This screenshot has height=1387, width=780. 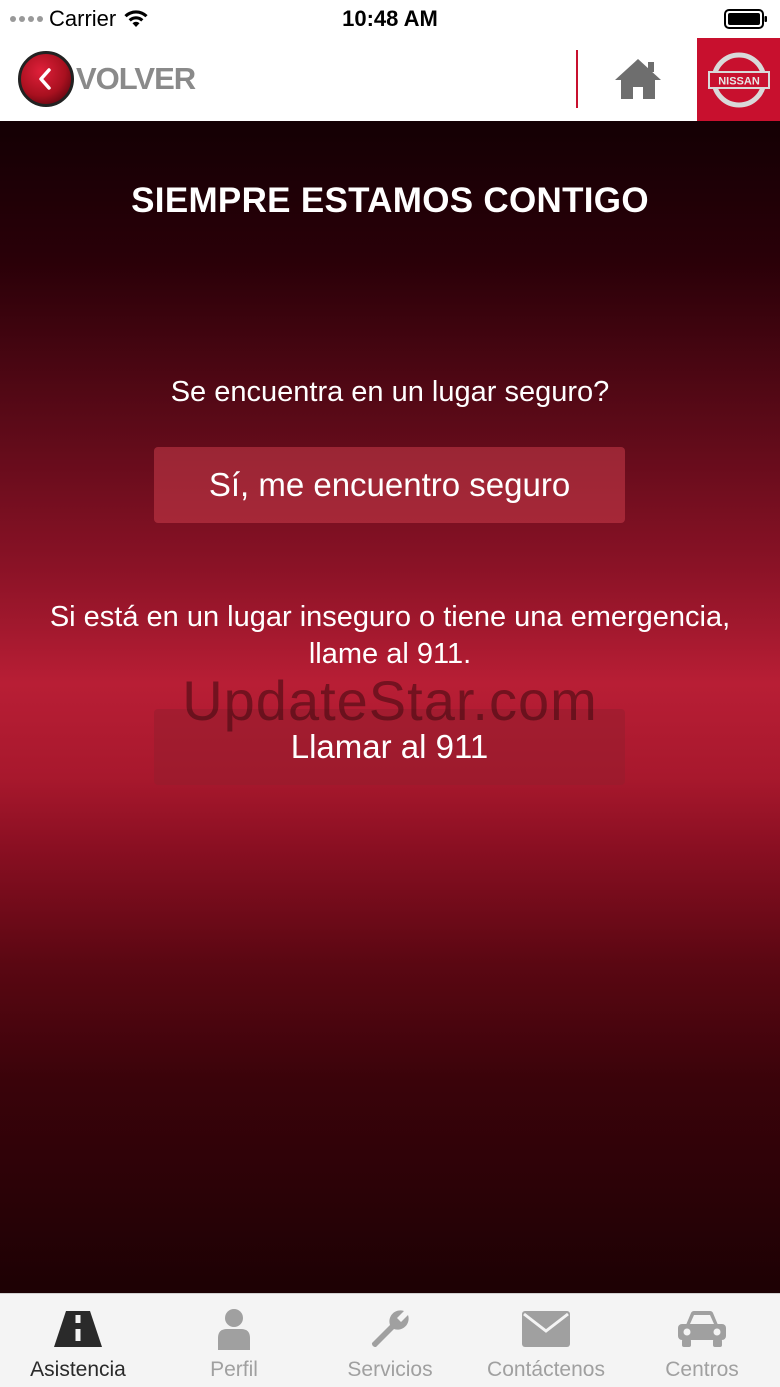 What do you see at coordinates (46, 79) in the screenshot?
I see `chevron-left-icon` at bounding box center [46, 79].